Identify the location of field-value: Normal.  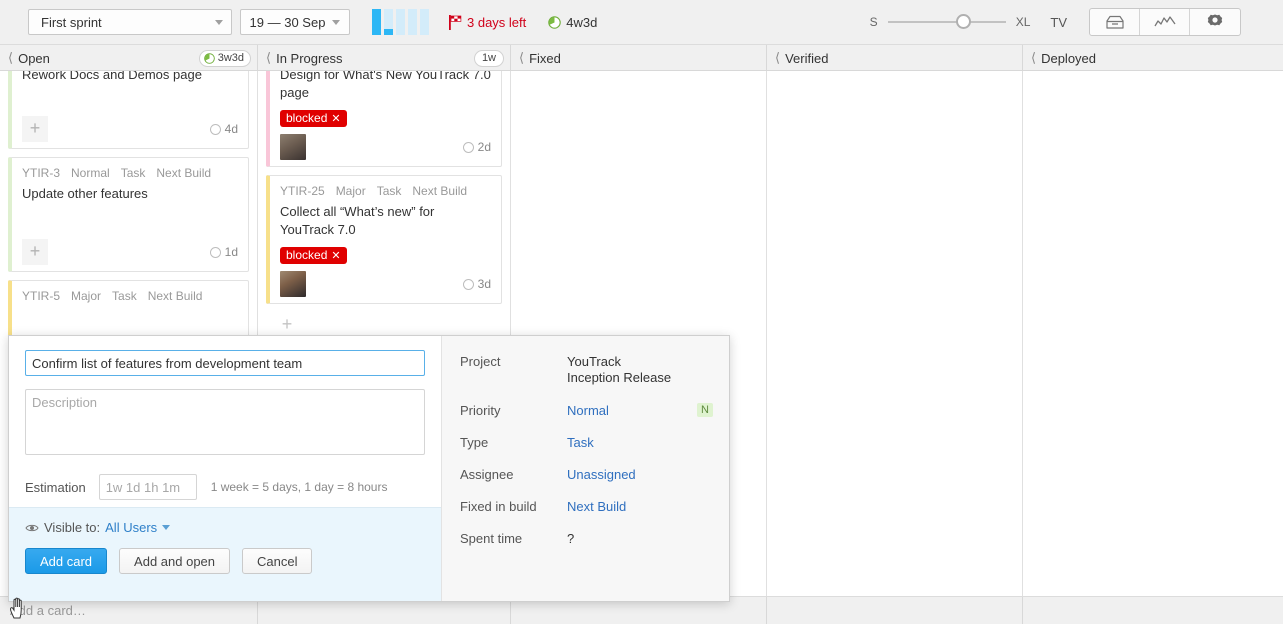
(588, 411).